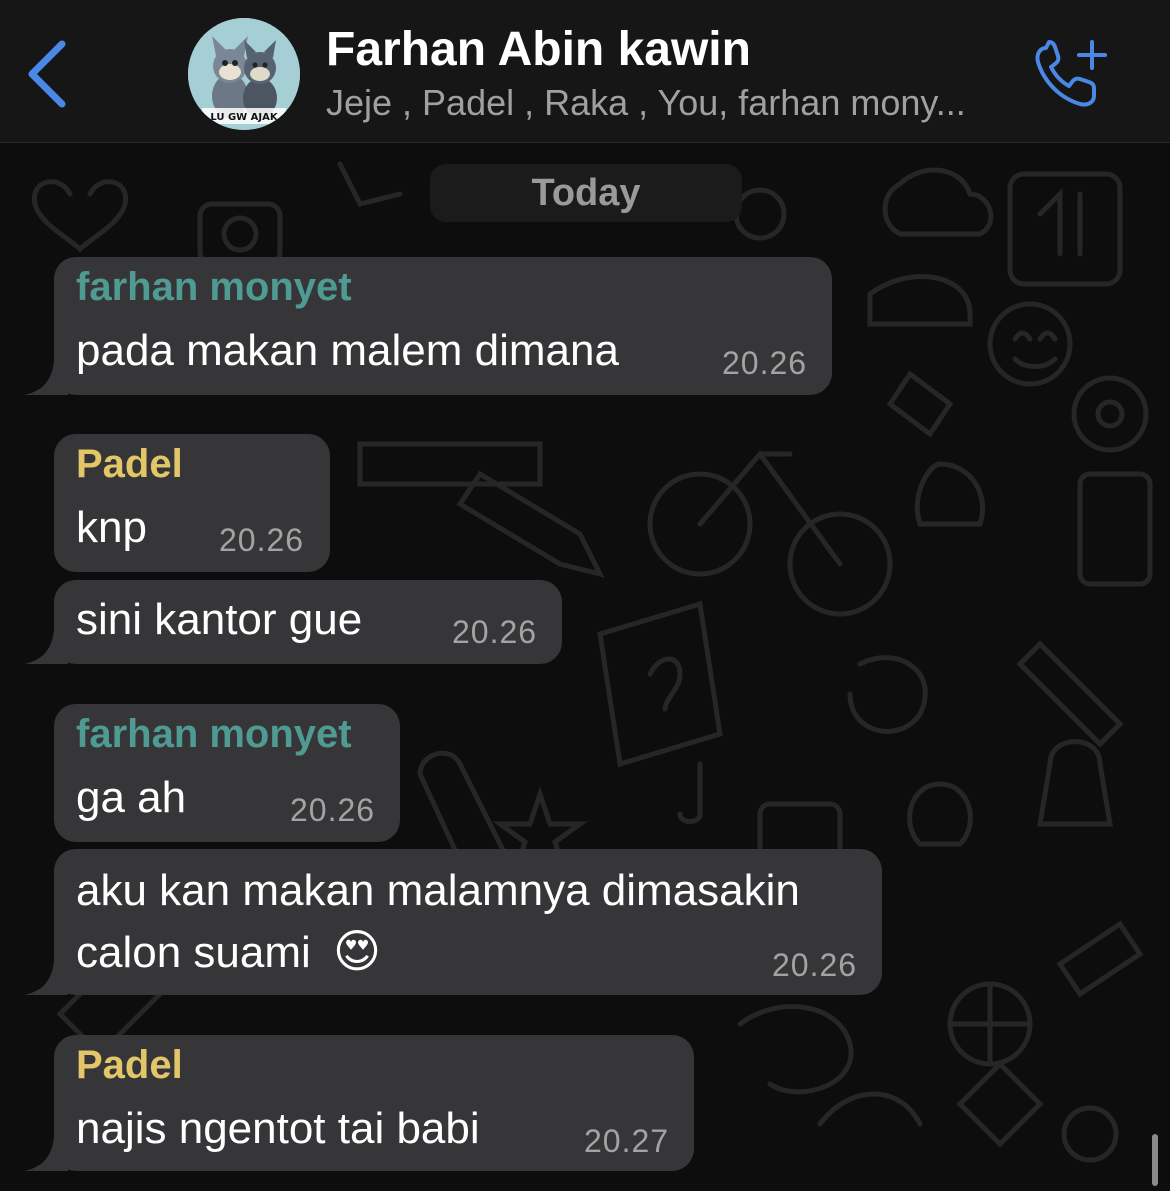 Image resolution: width=1170 pixels, height=1191 pixels. I want to click on message-text-line2: calon suami 😍, so click(228, 952).